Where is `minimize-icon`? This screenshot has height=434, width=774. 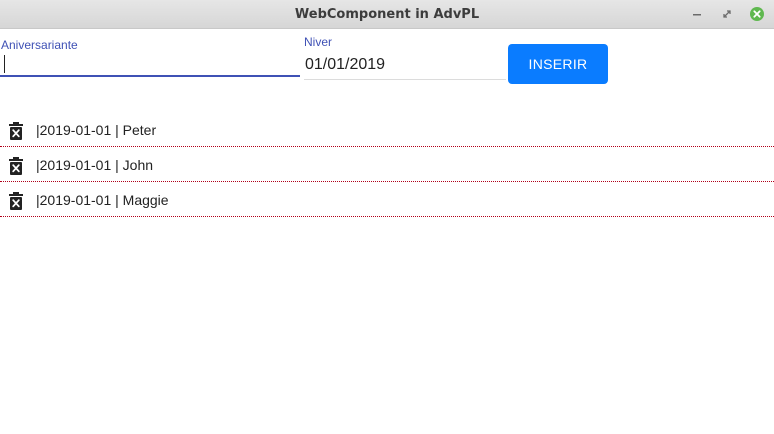 minimize-icon is located at coordinates (697, 14).